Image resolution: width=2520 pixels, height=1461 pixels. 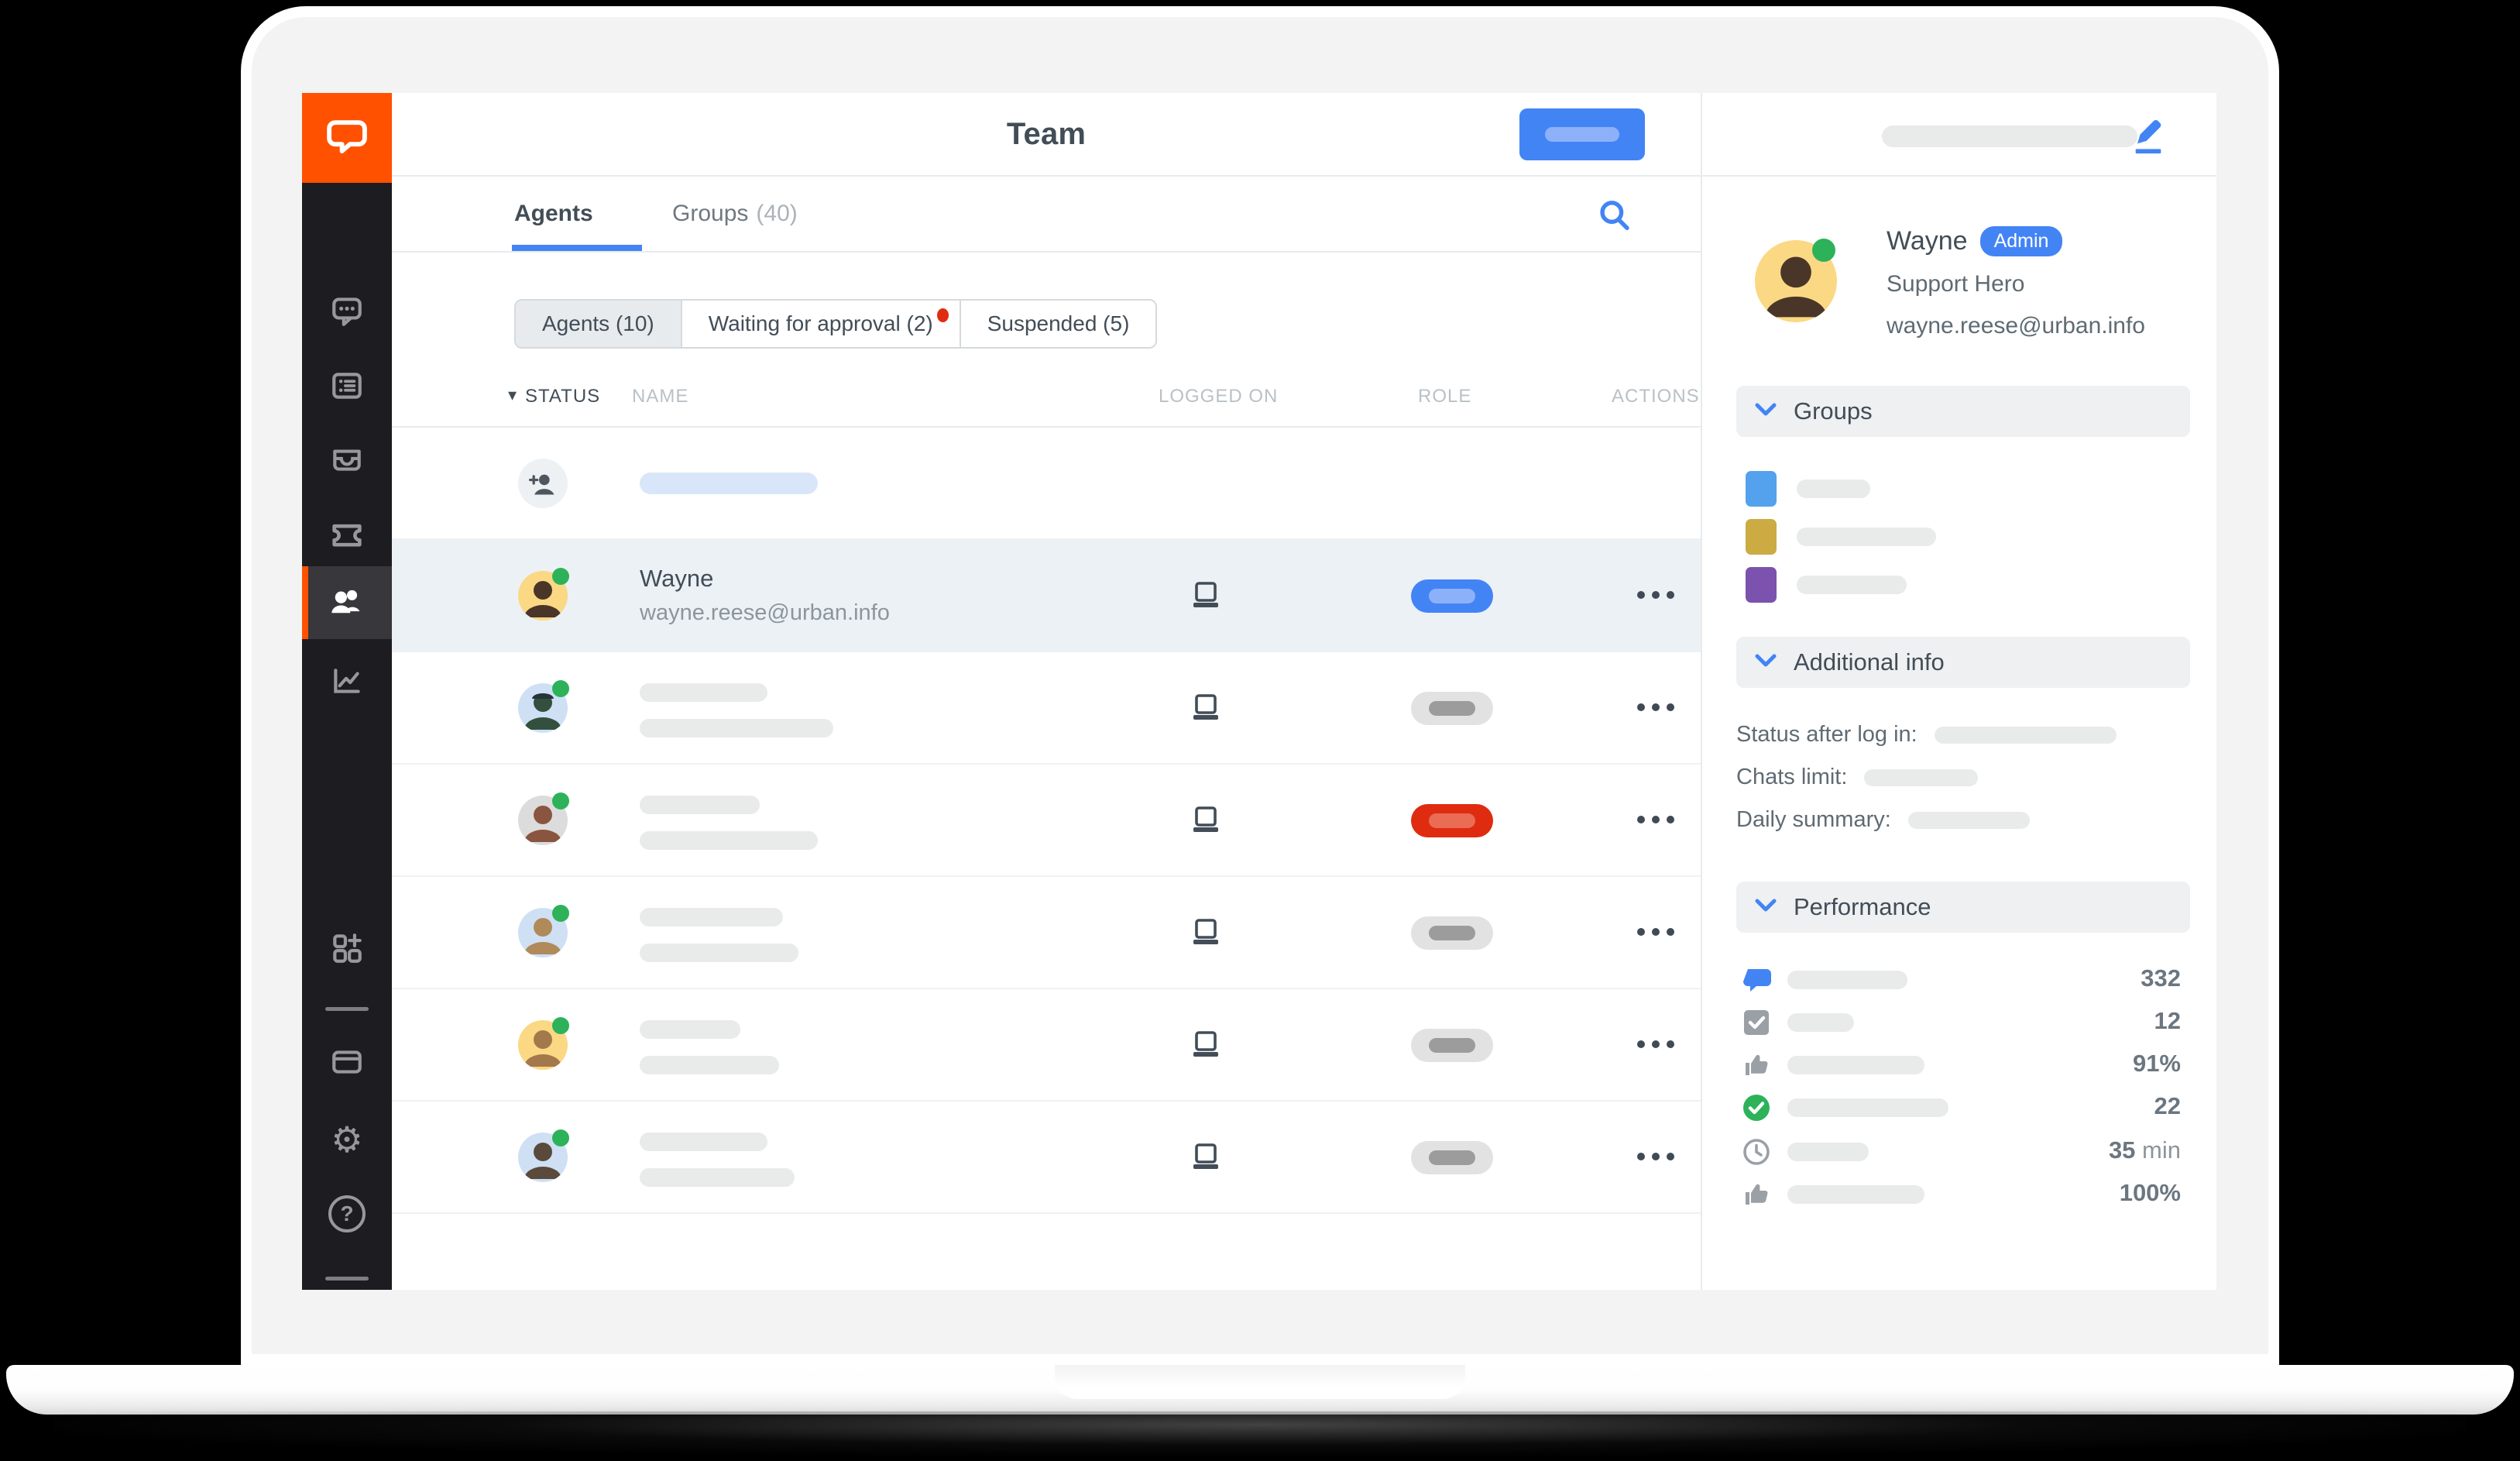 What do you see at coordinates (347, 535) in the screenshot?
I see `sidebar-item-tickets` at bounding box center [347, 535].